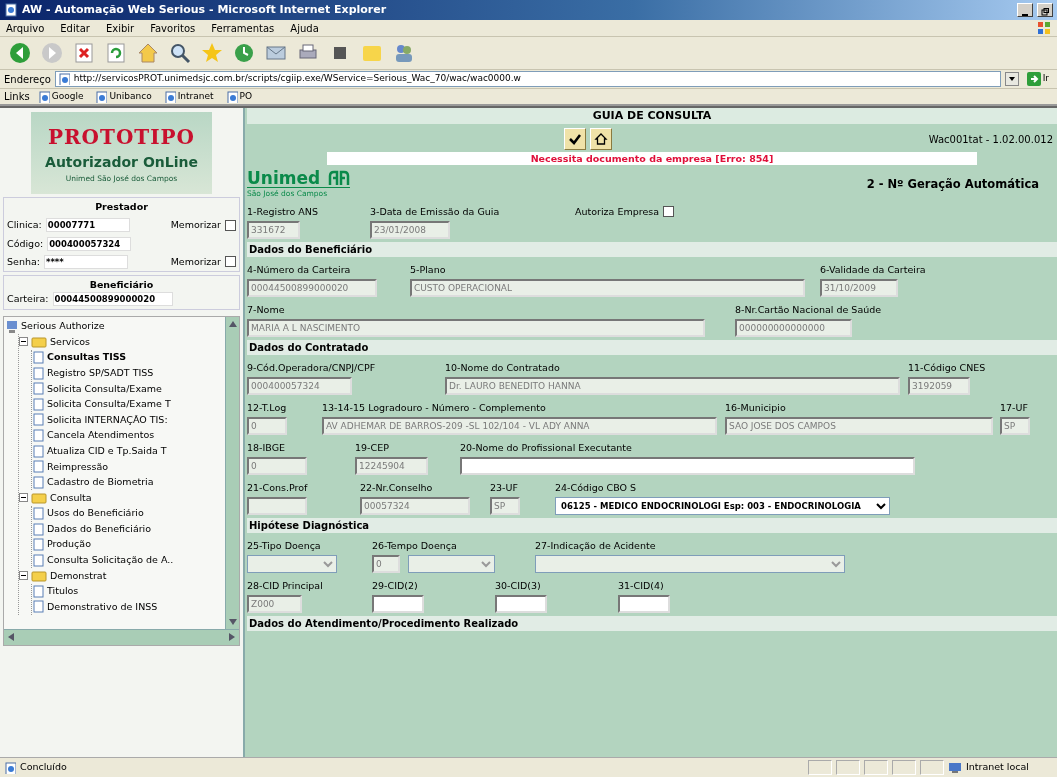 Image resolution: width=1057 pixels, height=777 pixels. What do you see at coordinates (1044, 28) in the screenshot?
I see `flag-icon` at bounding box center [1044, 28].